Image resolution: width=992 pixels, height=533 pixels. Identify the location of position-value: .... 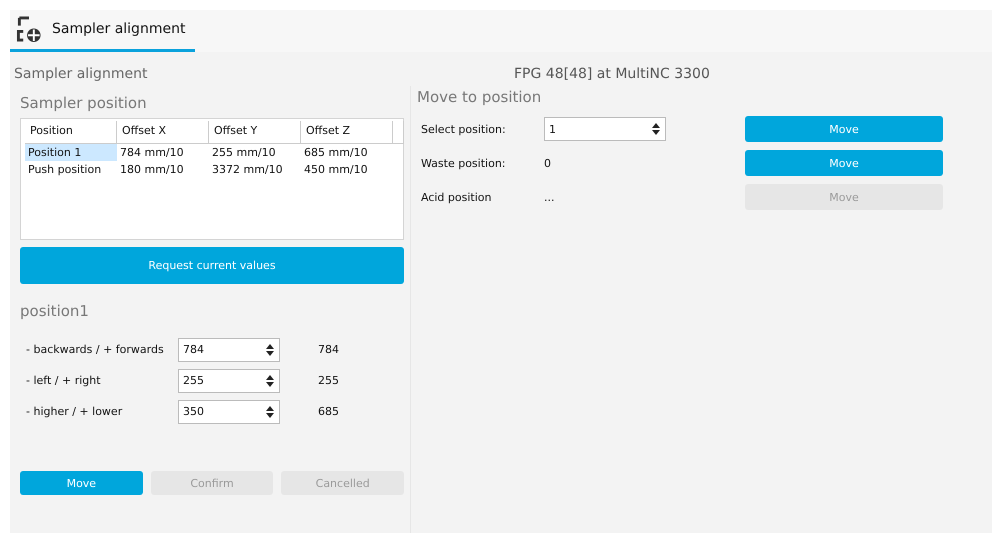
(550, 197).